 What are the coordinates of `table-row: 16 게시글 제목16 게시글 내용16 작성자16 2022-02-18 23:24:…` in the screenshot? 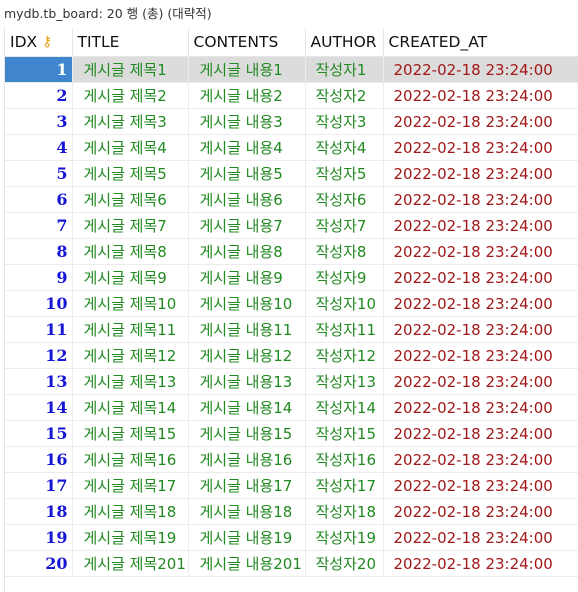 It's located at (291, 459).